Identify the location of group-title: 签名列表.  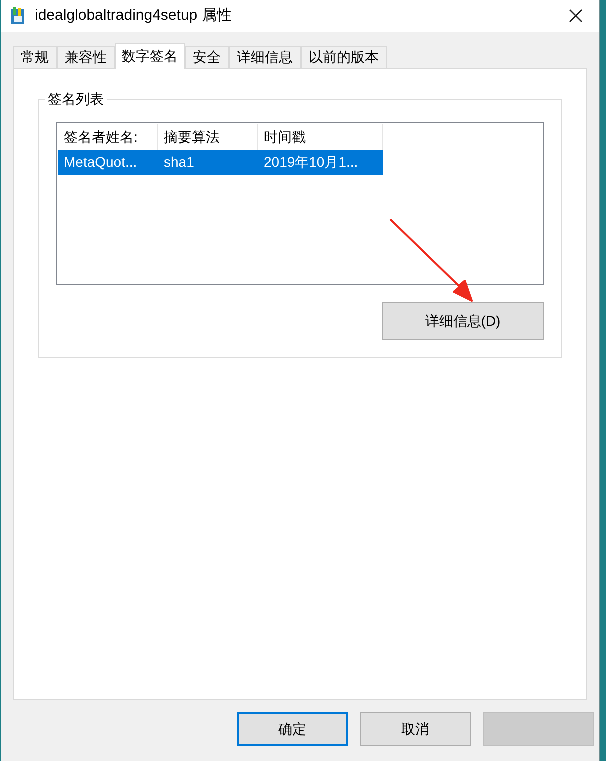
(76, 99).